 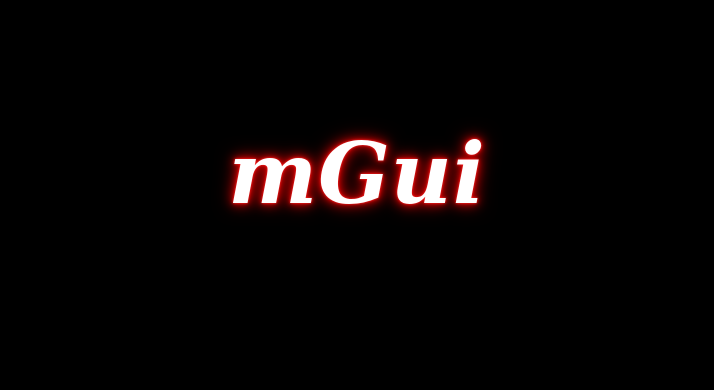 What do you see at coordinates (357, 173) in the screenshot?
I see `app-logo-text: mGui` at bounding box center [357, 173].